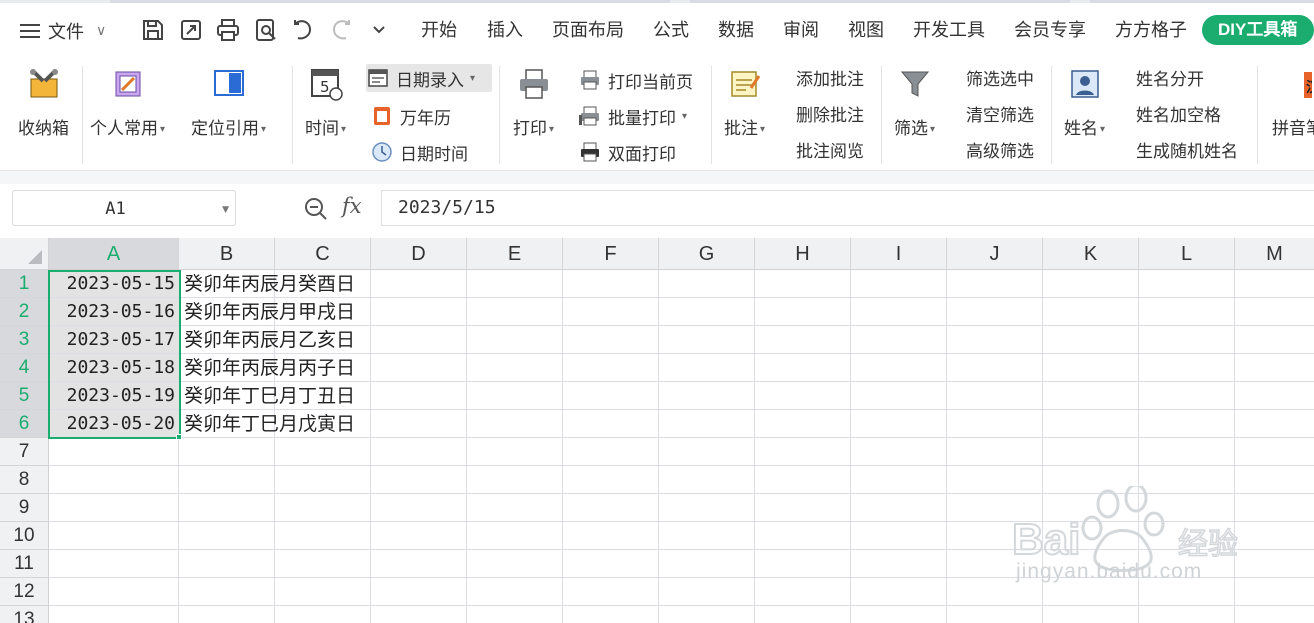 Image resolution: width=1314 pixels, height=623 pixels. Describe the element at coordinates (303, 30) in the screenshot. I see `undo-icon` at that location.